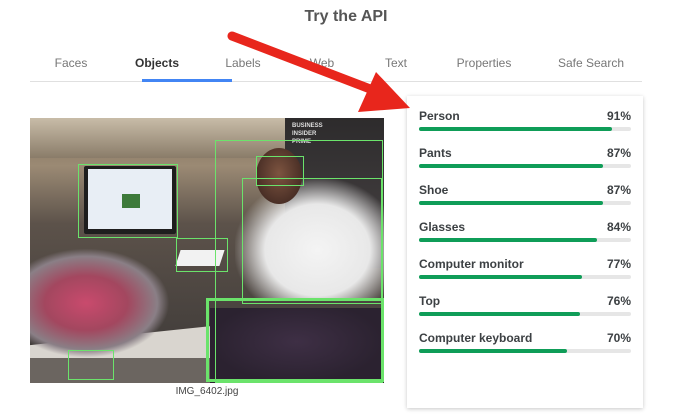 The height and width of the screenshot is (416, 692). What do you see at coordinates (396, 63) in the screenshot?
I see `tab-text: Text` at bounding box center [396, 63].